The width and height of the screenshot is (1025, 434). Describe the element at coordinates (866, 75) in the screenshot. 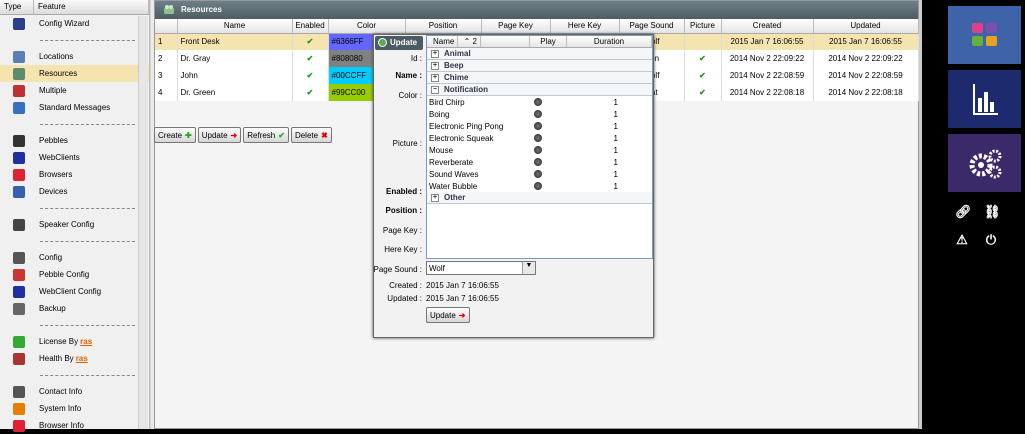

I see `updated-cell: 2014 Nov 2 22:08:59` at that location.